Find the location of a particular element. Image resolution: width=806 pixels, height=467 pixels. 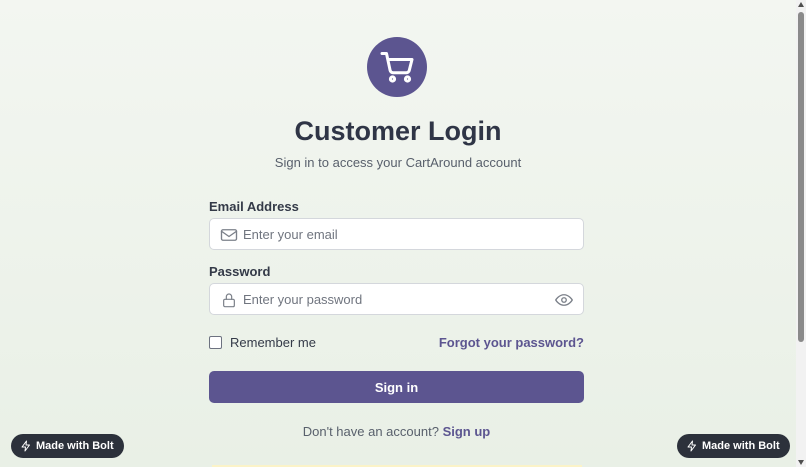

scroll-up-arrow-icon is located at coordinates (801, 4).